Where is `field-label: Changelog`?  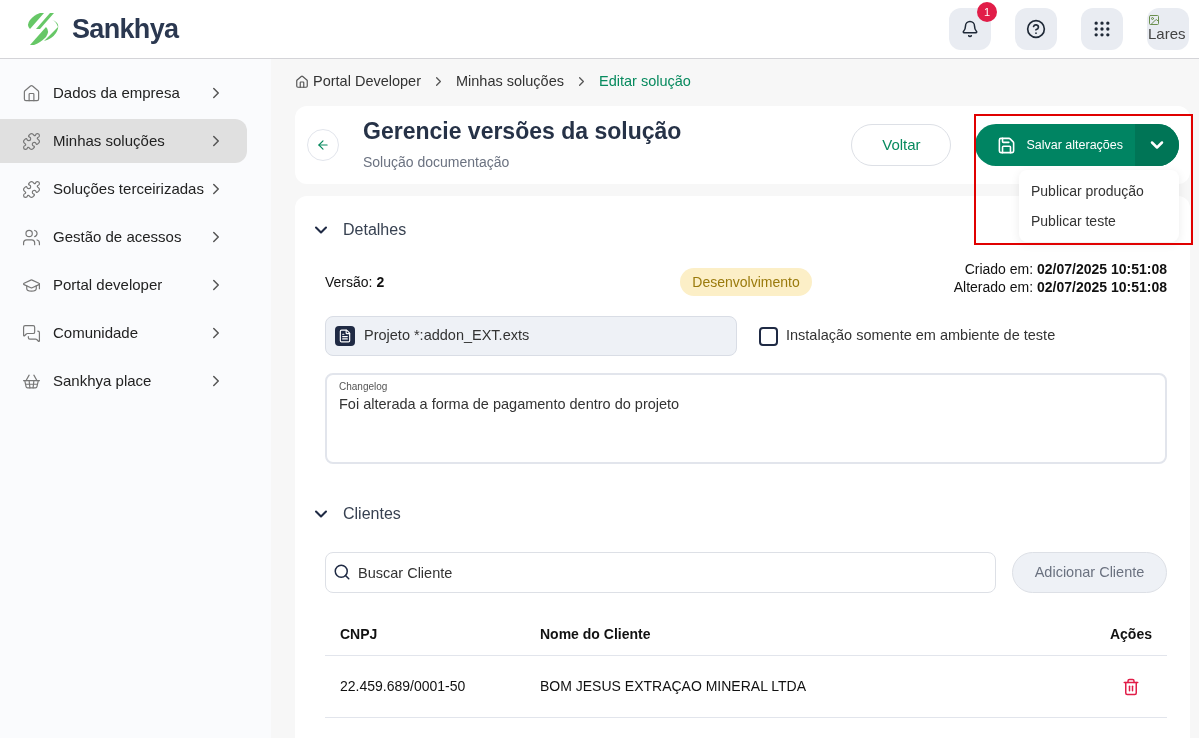
field-label: Changelog is located at coordinates (364, 387).